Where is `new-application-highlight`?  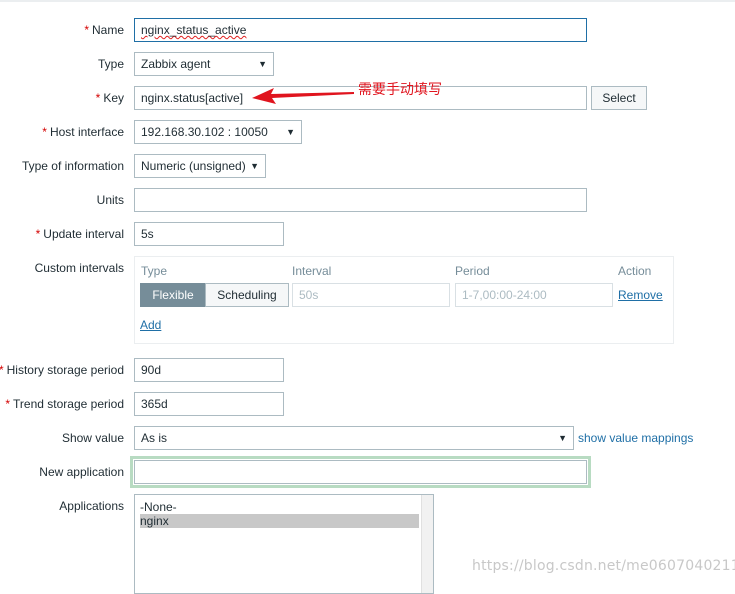
new-application-highlight is located at coordinates (360, 472).